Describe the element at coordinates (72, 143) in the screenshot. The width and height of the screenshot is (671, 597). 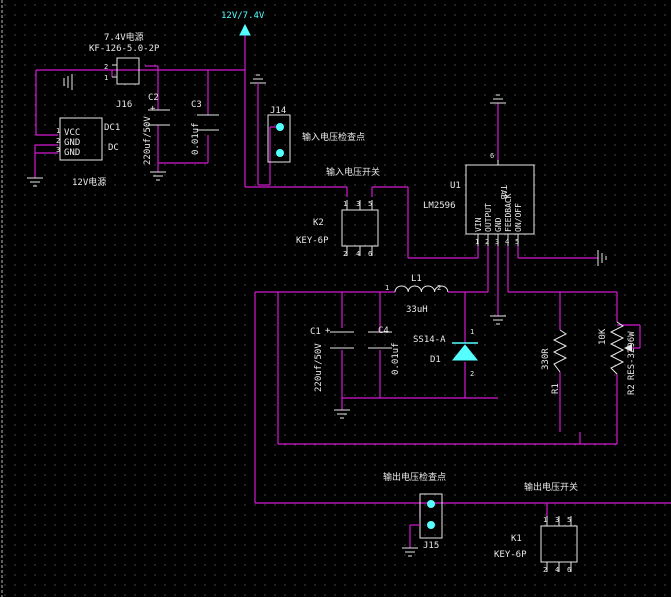
I see `dc1-pin-label-2: GND` at that location.